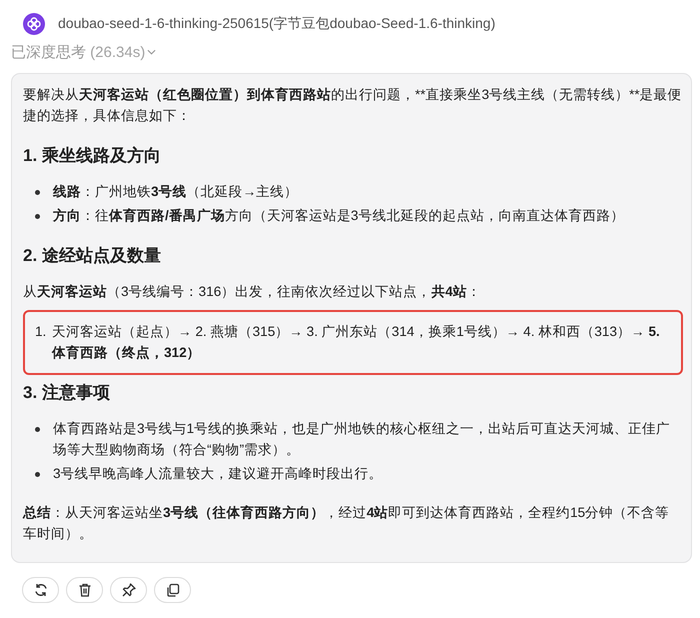 The image size is (700, 618). Describe the element at coordinates (176, 192) in the screenshot. I see `bullet-text: 线路：广州地铁3号线（北延段→主线）` at that location.